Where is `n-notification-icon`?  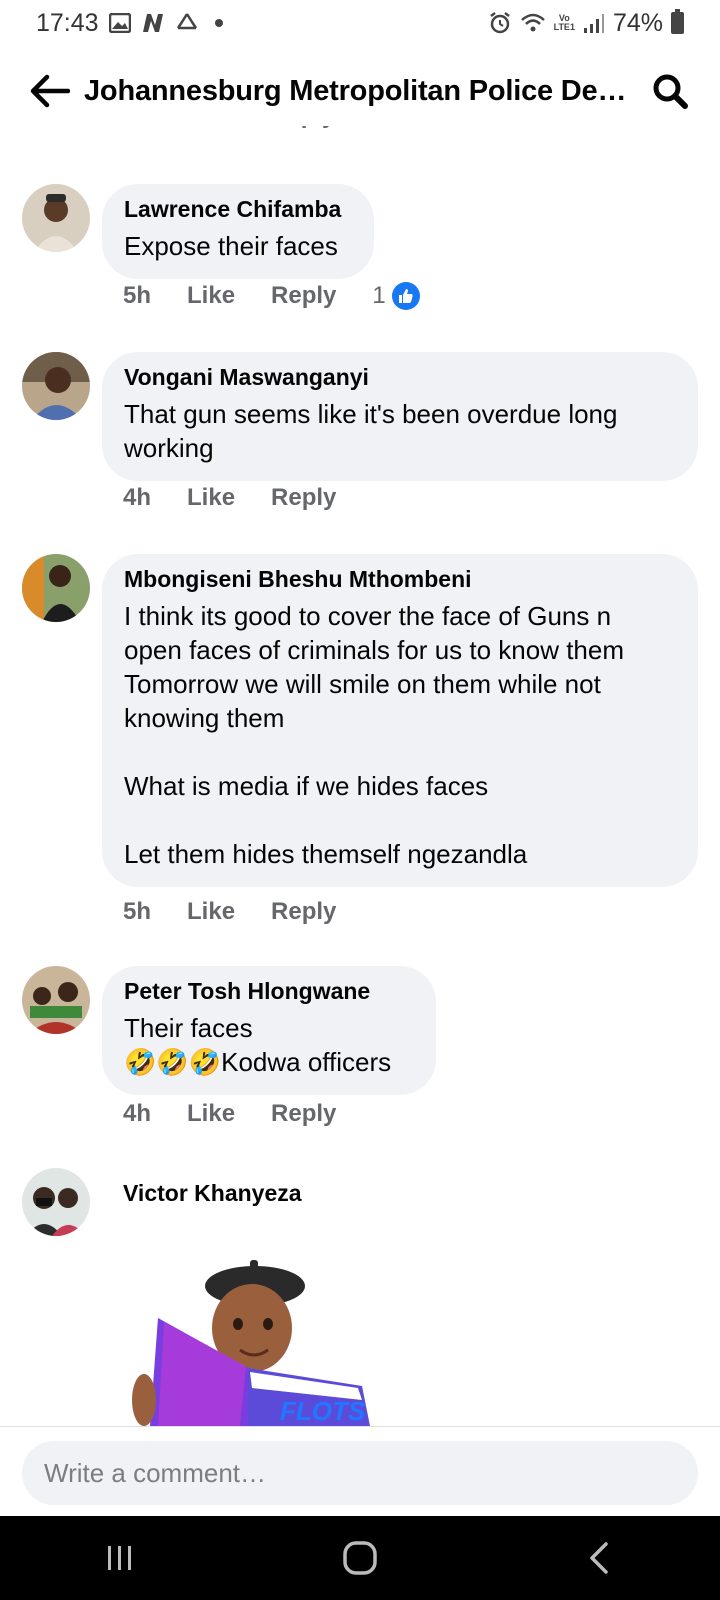
n-notification-icon is located at coordinates (153, 23).